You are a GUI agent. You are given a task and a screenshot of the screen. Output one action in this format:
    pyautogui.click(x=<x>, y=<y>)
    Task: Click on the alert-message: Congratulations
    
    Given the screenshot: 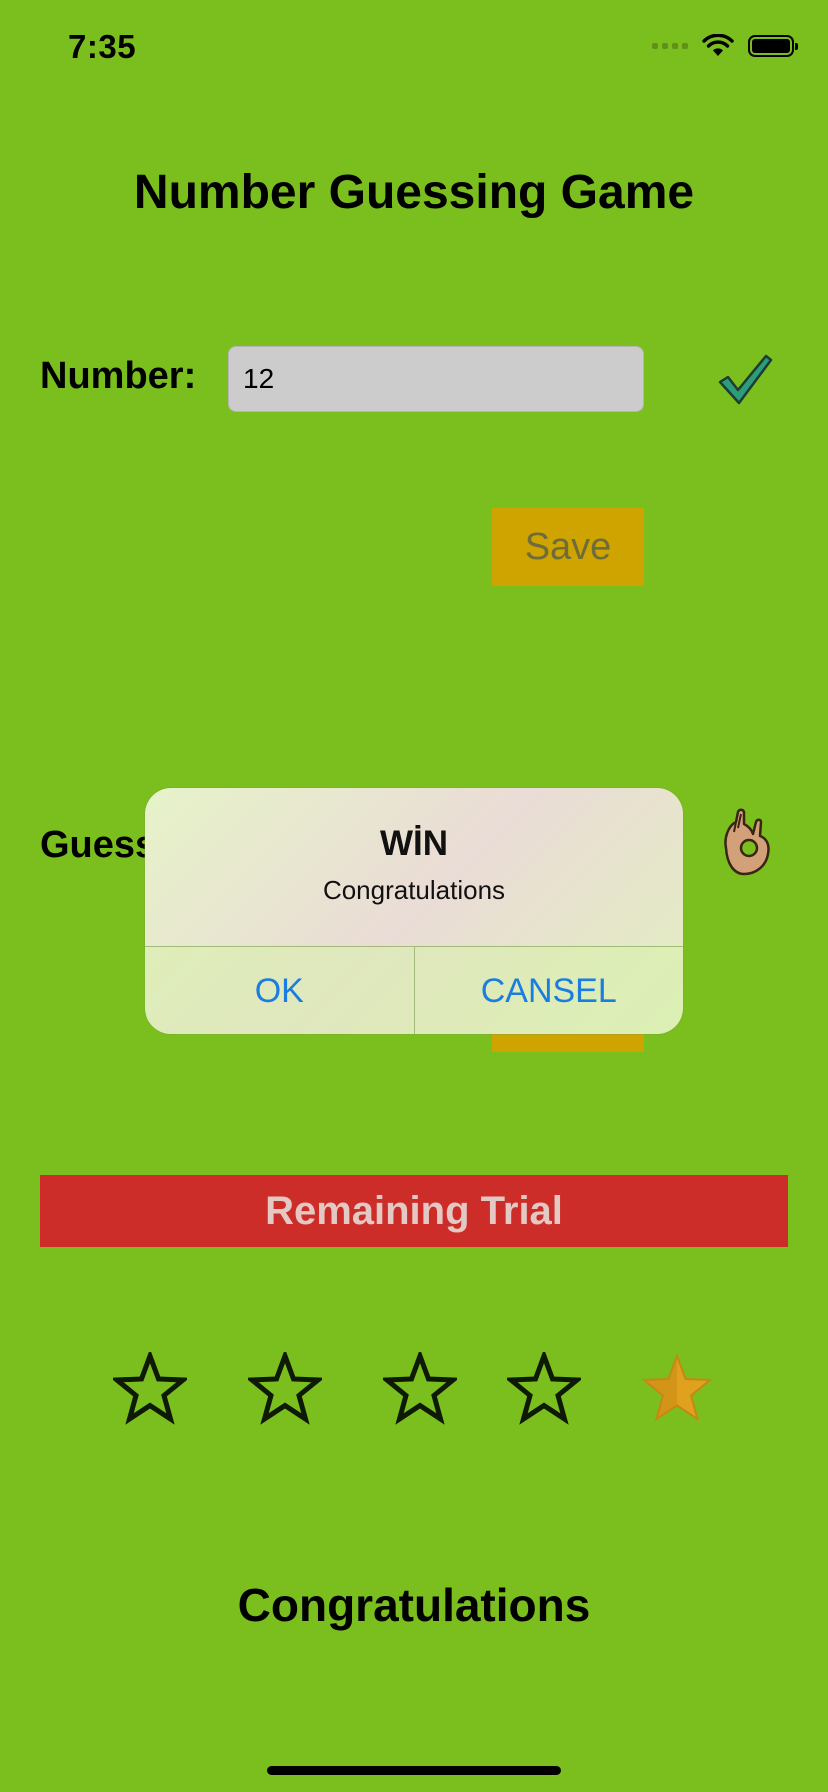 What is the action you would take?
    pyautogui.click(x=414, y=890)
    